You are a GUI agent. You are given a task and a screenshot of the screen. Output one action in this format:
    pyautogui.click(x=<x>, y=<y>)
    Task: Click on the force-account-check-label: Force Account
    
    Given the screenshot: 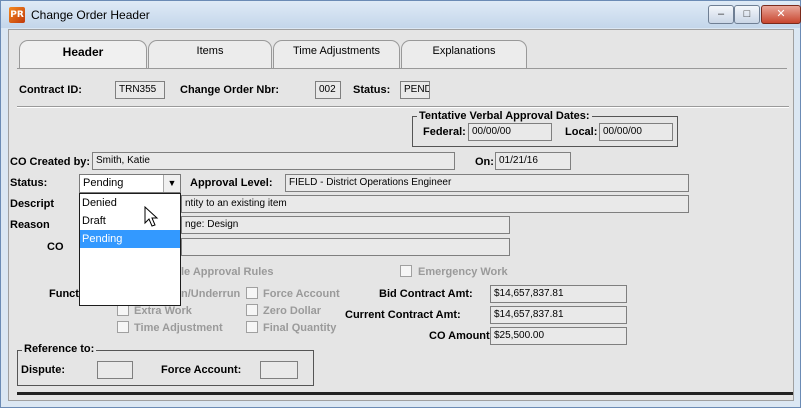 What is the action you would take?
    pyautogui.click(x=301, y=294)
    